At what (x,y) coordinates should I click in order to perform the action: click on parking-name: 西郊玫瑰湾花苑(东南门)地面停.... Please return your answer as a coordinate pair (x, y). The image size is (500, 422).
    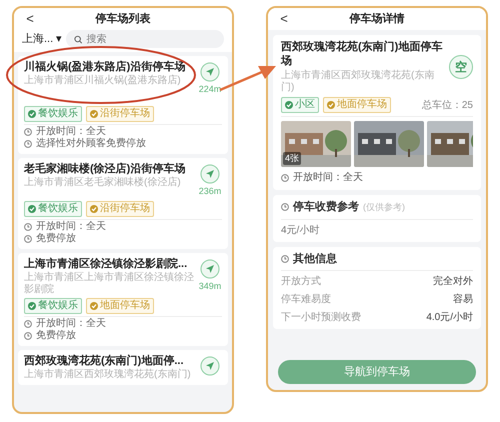
    Looking at the image, I should click on (104, 361).